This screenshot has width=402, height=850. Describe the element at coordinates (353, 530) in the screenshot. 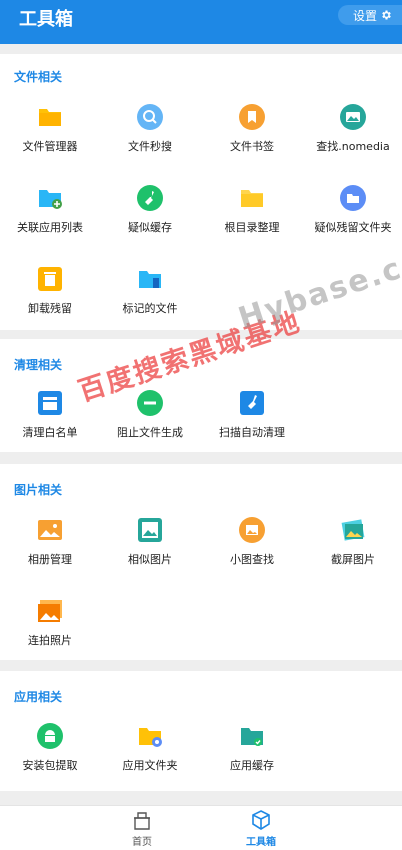

I see `screenshot-icon` at that location.